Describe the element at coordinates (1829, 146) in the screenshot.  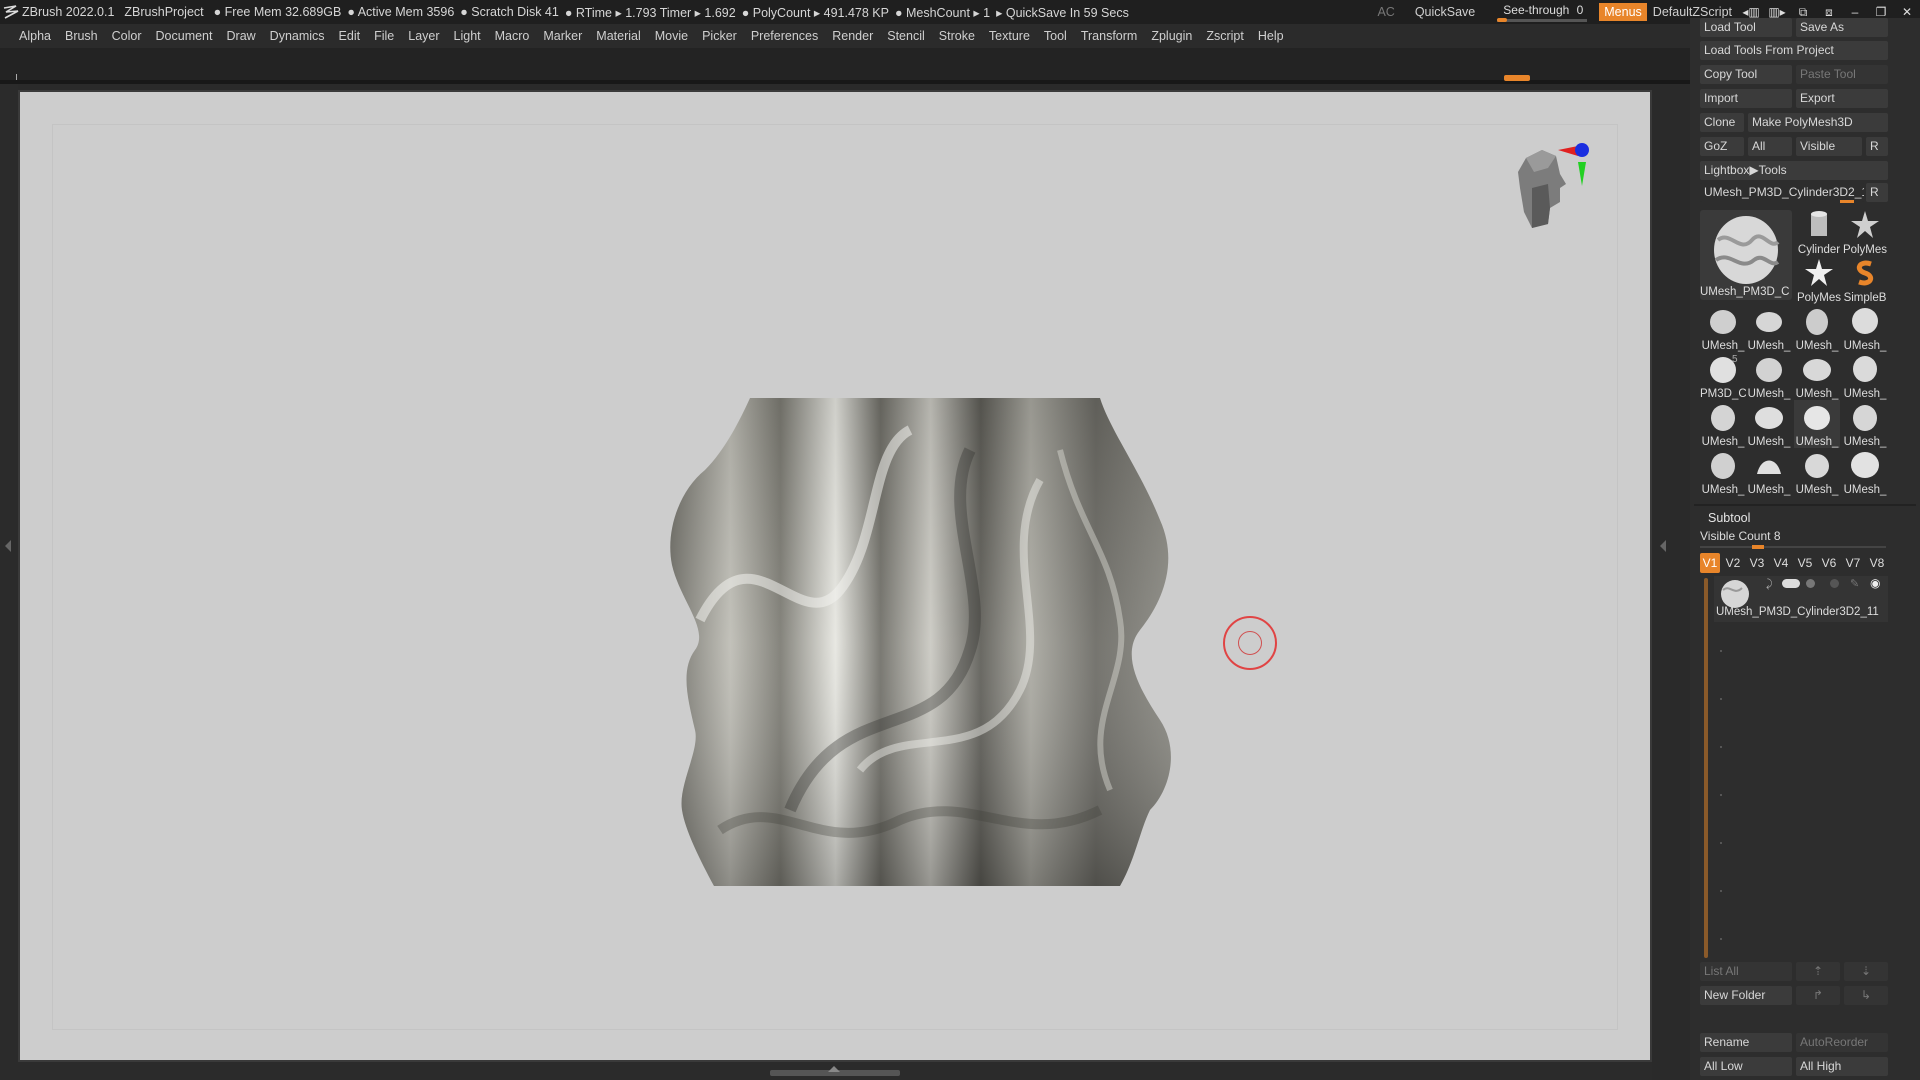
I see `goz-visible-button: Visible` at that location.